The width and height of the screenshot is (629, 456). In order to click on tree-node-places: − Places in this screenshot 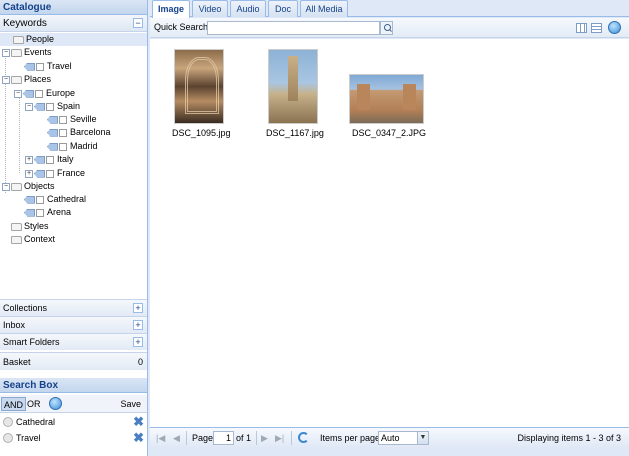, I will do `click(26, 79)`.